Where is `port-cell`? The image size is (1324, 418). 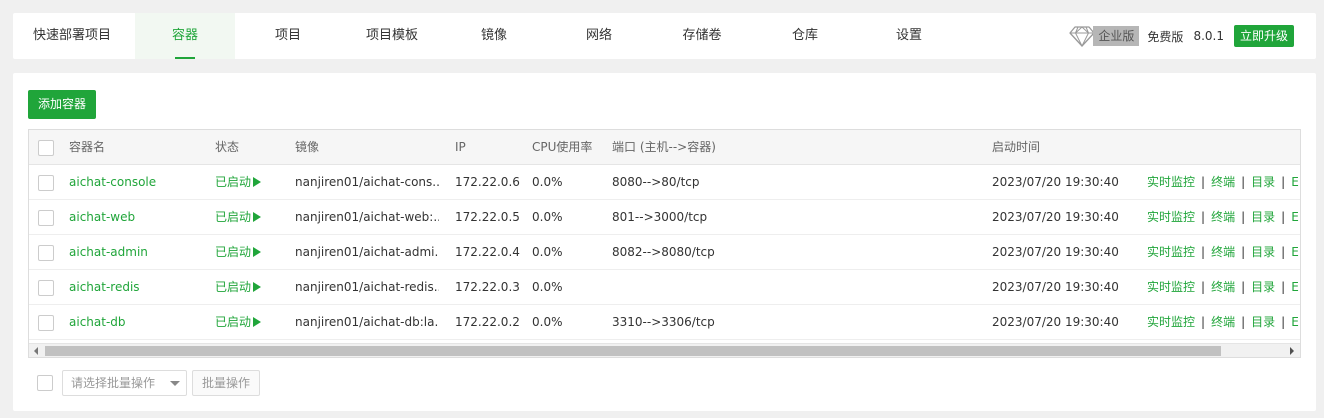
port-cell is located at coordinates (762, 287).